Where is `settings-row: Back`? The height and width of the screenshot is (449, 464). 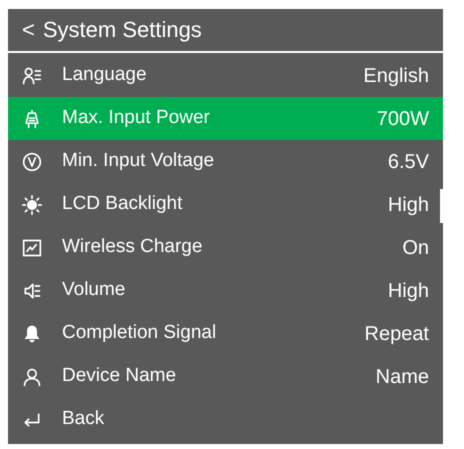
settings-row: Back is located at coordinates (225, 419).